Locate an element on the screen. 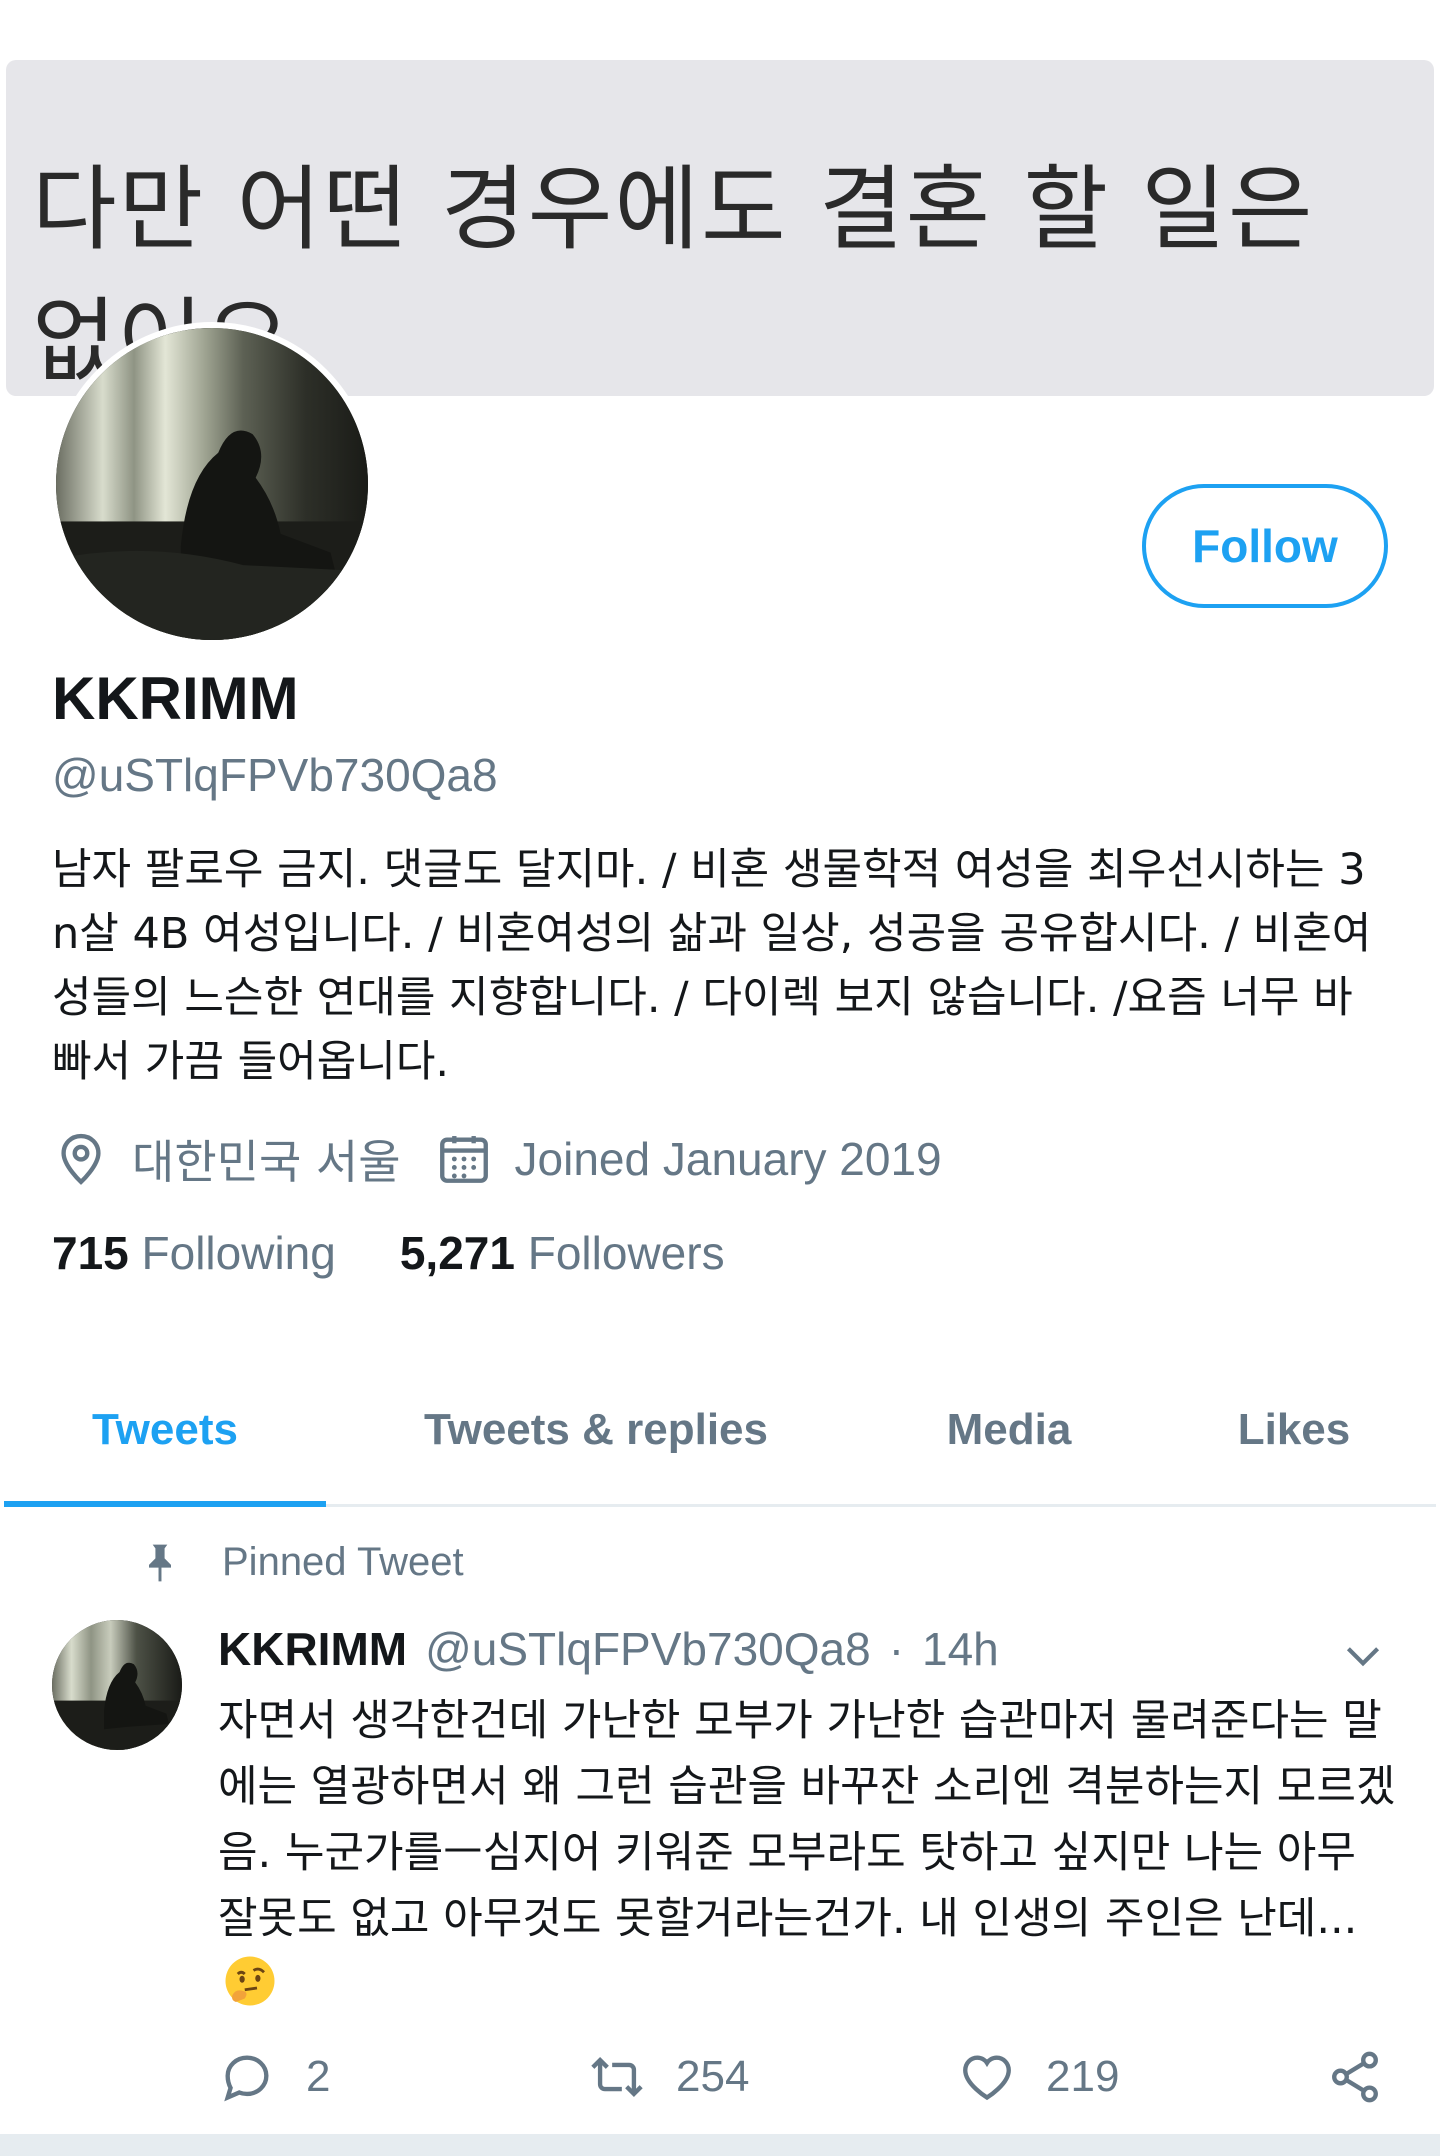  like-button: 219 is located at coordinates (1038, 2077).